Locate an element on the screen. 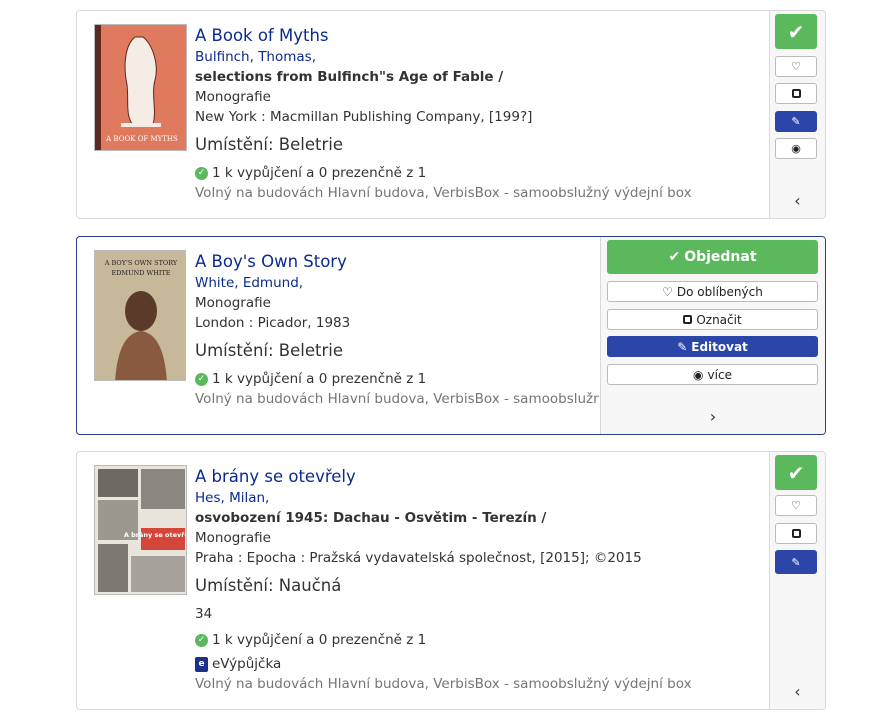  record-location: Umístění: Naučná is located at coordinates (268, 585).